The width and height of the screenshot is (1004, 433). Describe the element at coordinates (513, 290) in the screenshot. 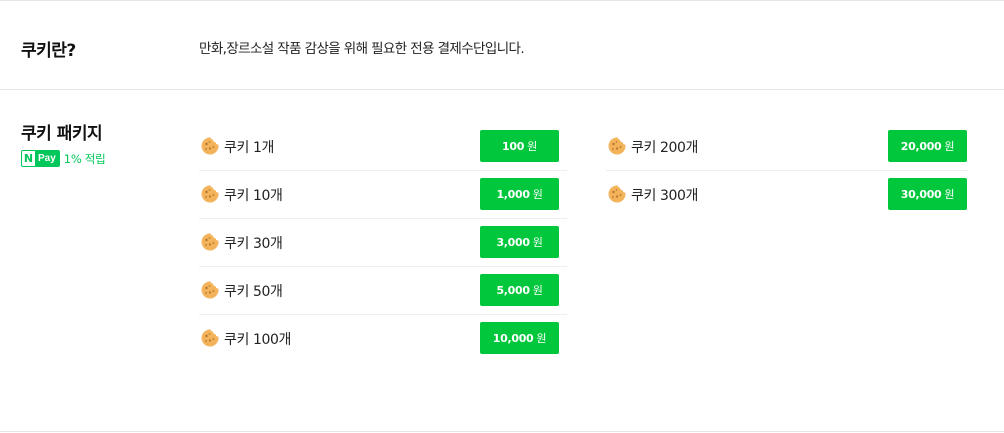

I see `price-amount: 5,000` at that location.